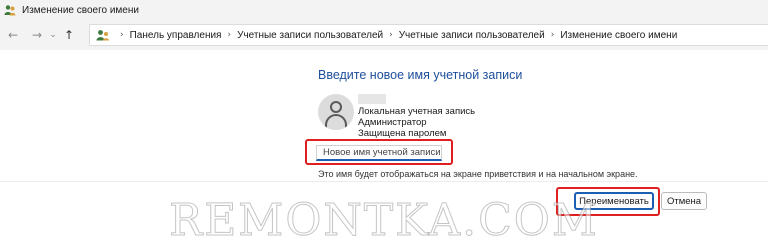  What do you see at coordinates (372, 99) in the screenshot?
I see `blurred-username` at bounding box center [372, 99].